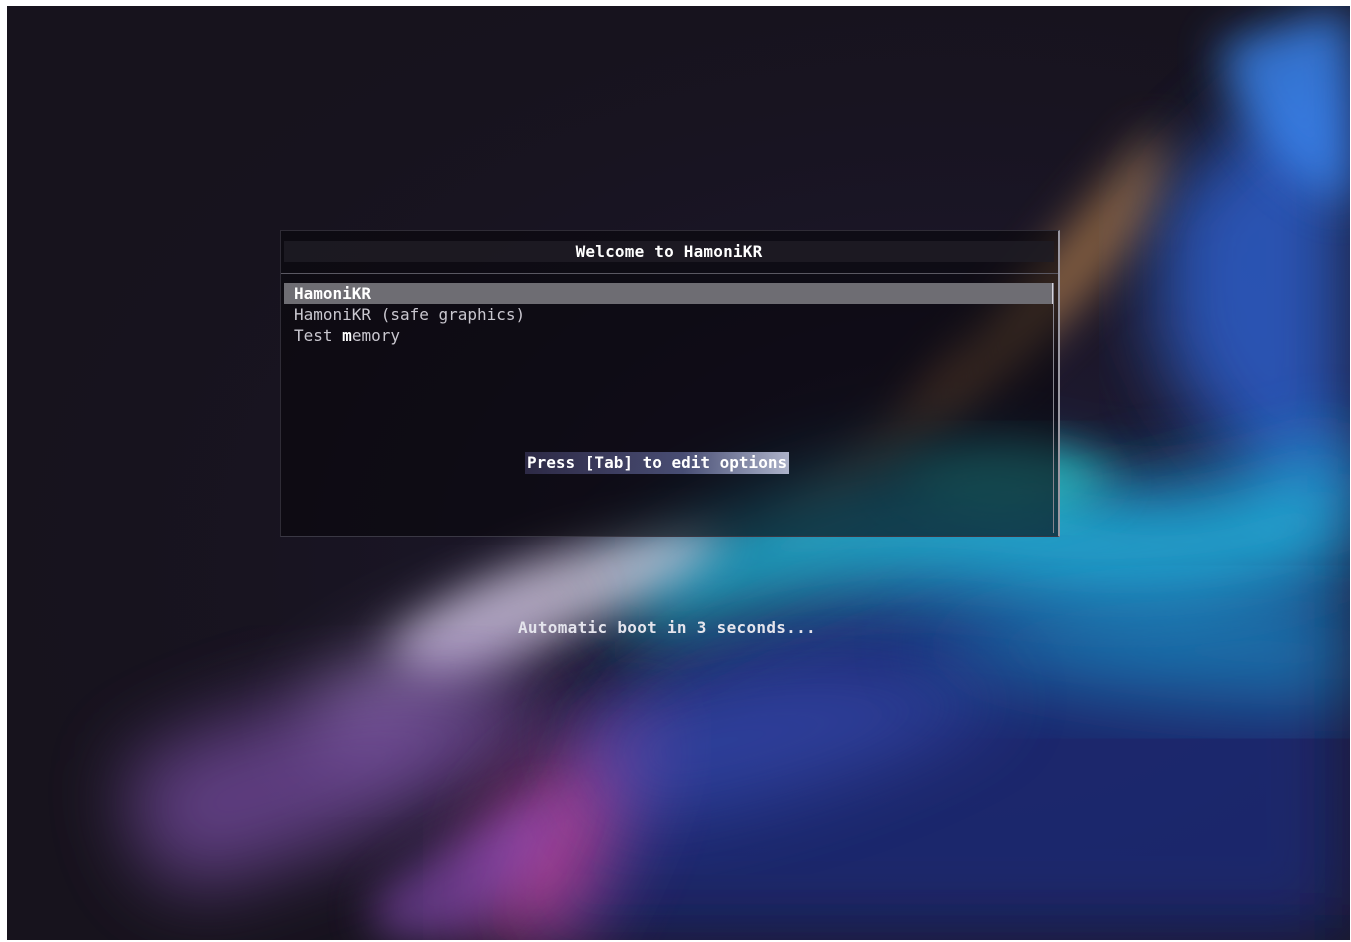 The height and width of the screenshot is (942, 1351). What do you see at coordinates (347, 335) in the screenshot?
I see `menu-item-test-memory-hotkey: m` at bounding box center [347, 335].